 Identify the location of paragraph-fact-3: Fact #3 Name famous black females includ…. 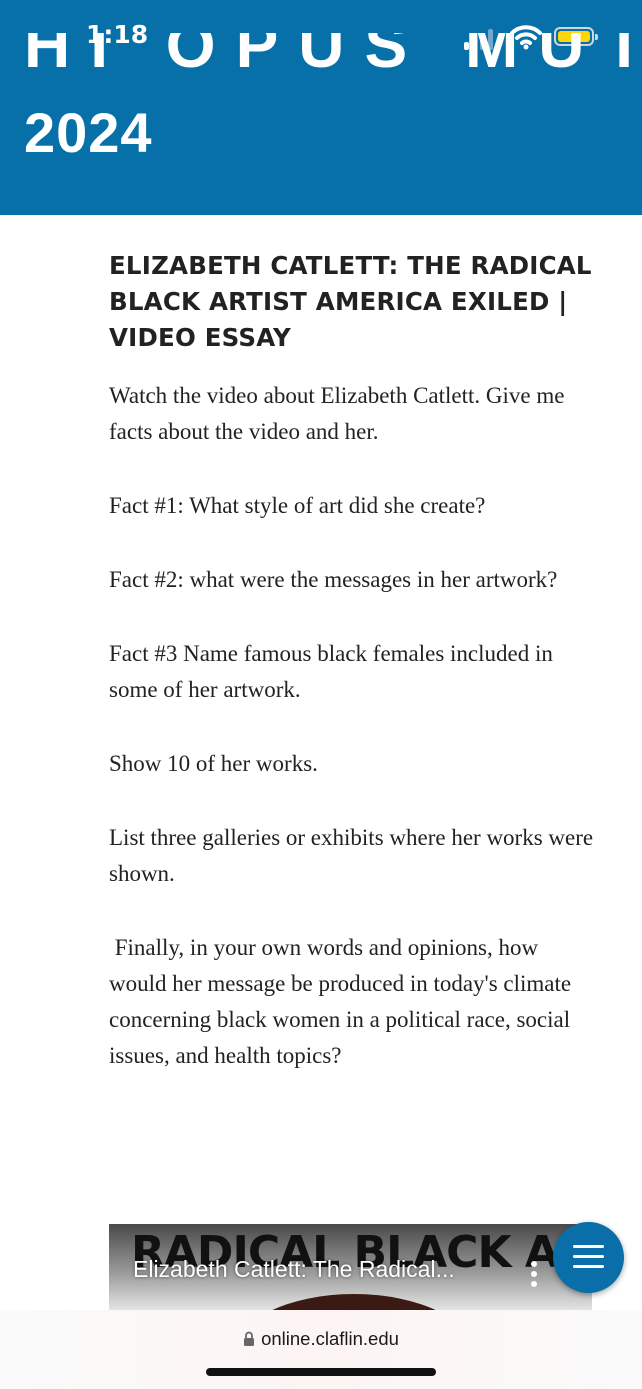
(331, 671).